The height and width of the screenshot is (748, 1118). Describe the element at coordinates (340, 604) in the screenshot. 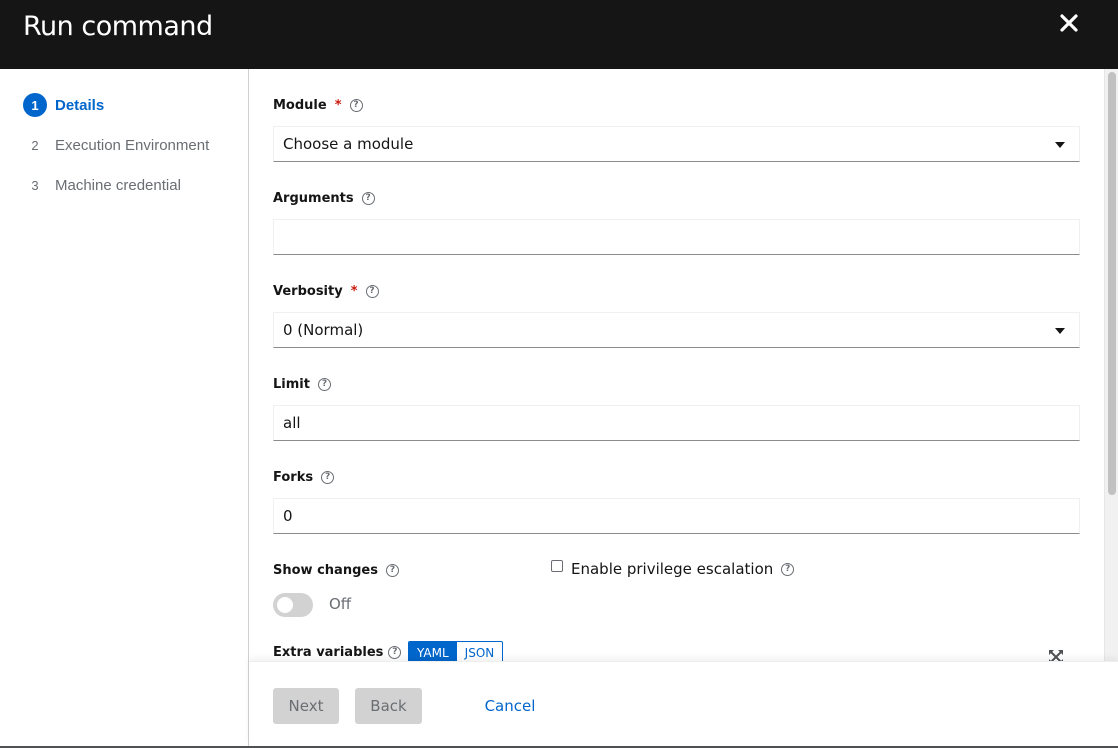

I see `show-changes-state: Off` at that location.